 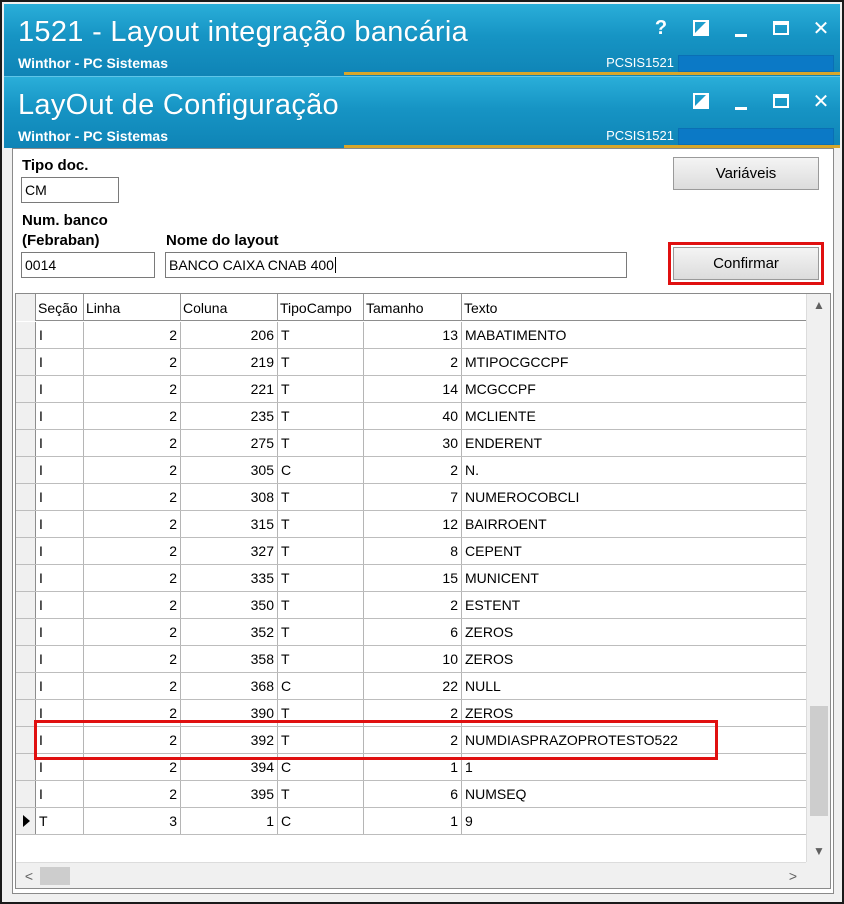 I want to click on table-row: I 2 358 T 10 ZEROS, so click(x=411, y=659).